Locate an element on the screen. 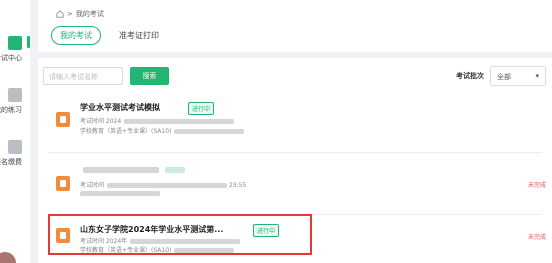  chevron-down-icon: ▾ is located at coordinates (537, 76).